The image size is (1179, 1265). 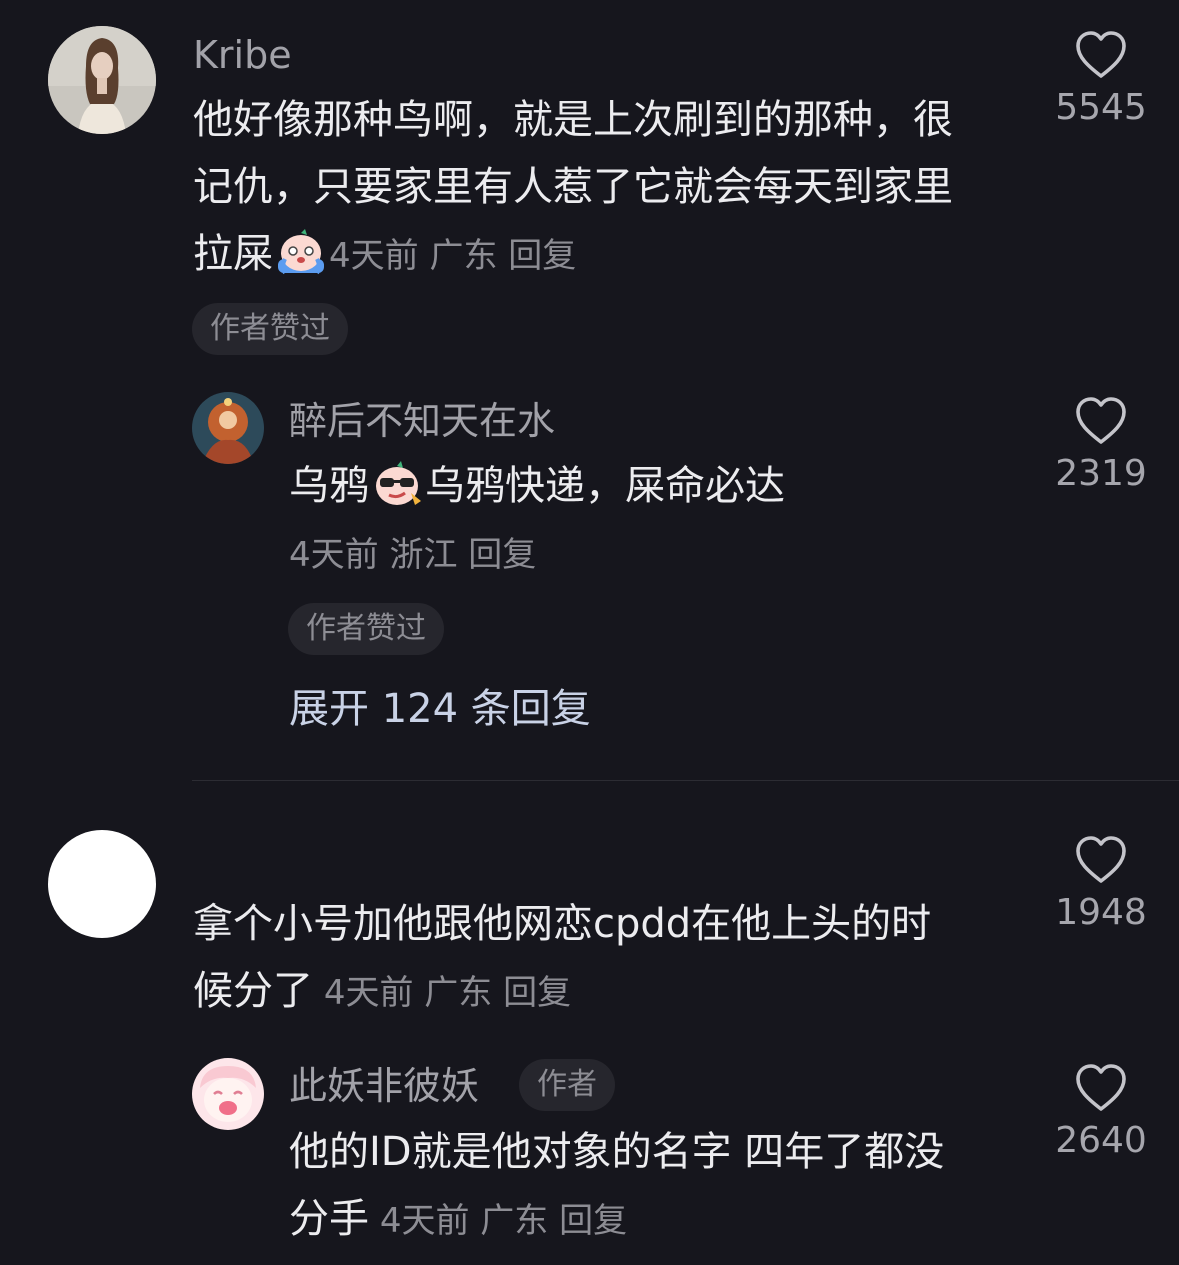 I want to click on comment-last-line: 候分了 4天前 广东 回复, so click(x=382, y=992).